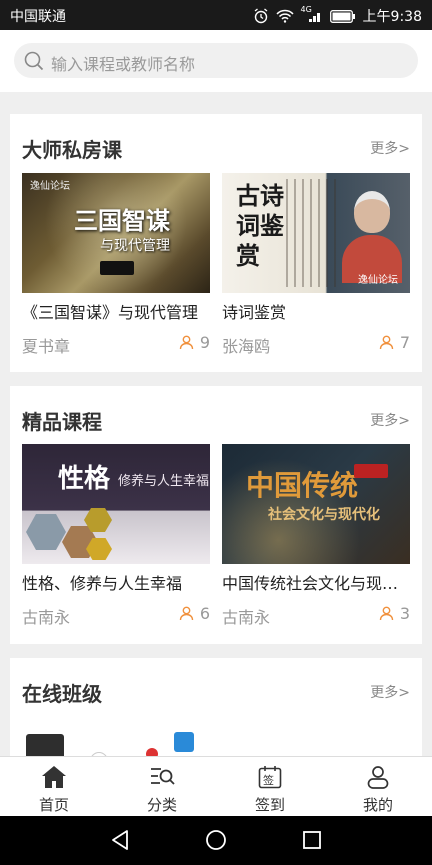 The height and width of the screenshot is (865, 432). What do you see at coordinates (38, 17) in the screenshot?
I see `carrier-label: 中国联通` at bounding box center [38, 17].